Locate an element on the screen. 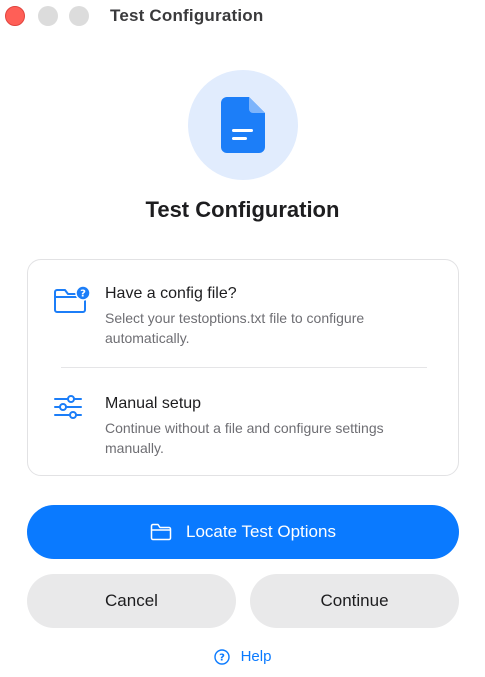  hero-icon-badge is located at coordinates (243, 125).